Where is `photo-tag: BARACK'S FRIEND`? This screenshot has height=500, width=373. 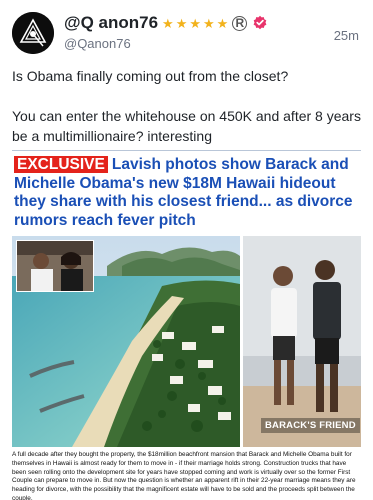 photo-tag: BARACK'S FRIEND is located at coordinates (310, 425).